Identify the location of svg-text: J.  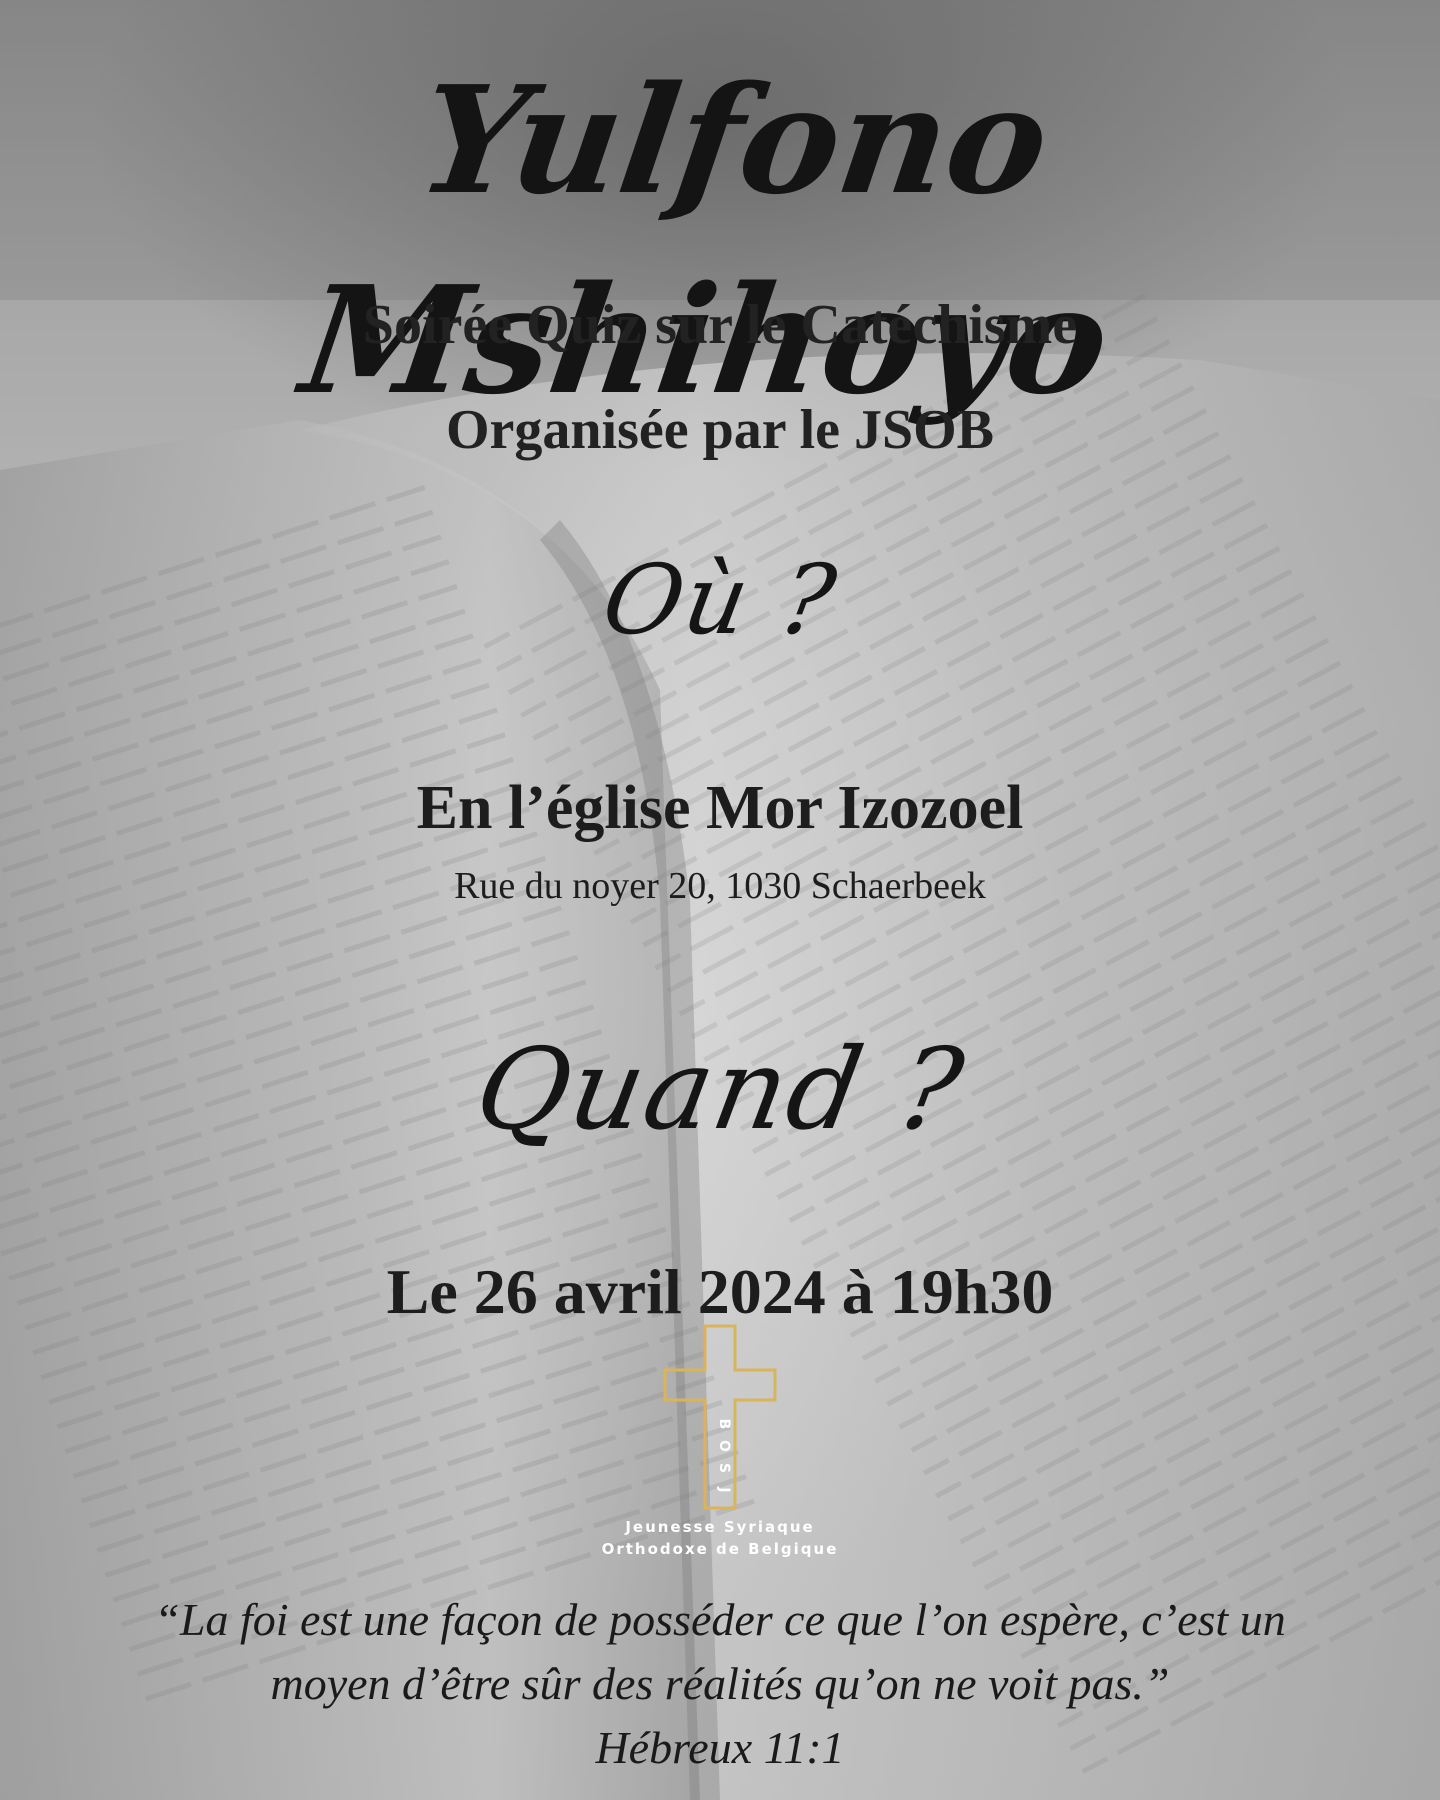
(724, 1489).